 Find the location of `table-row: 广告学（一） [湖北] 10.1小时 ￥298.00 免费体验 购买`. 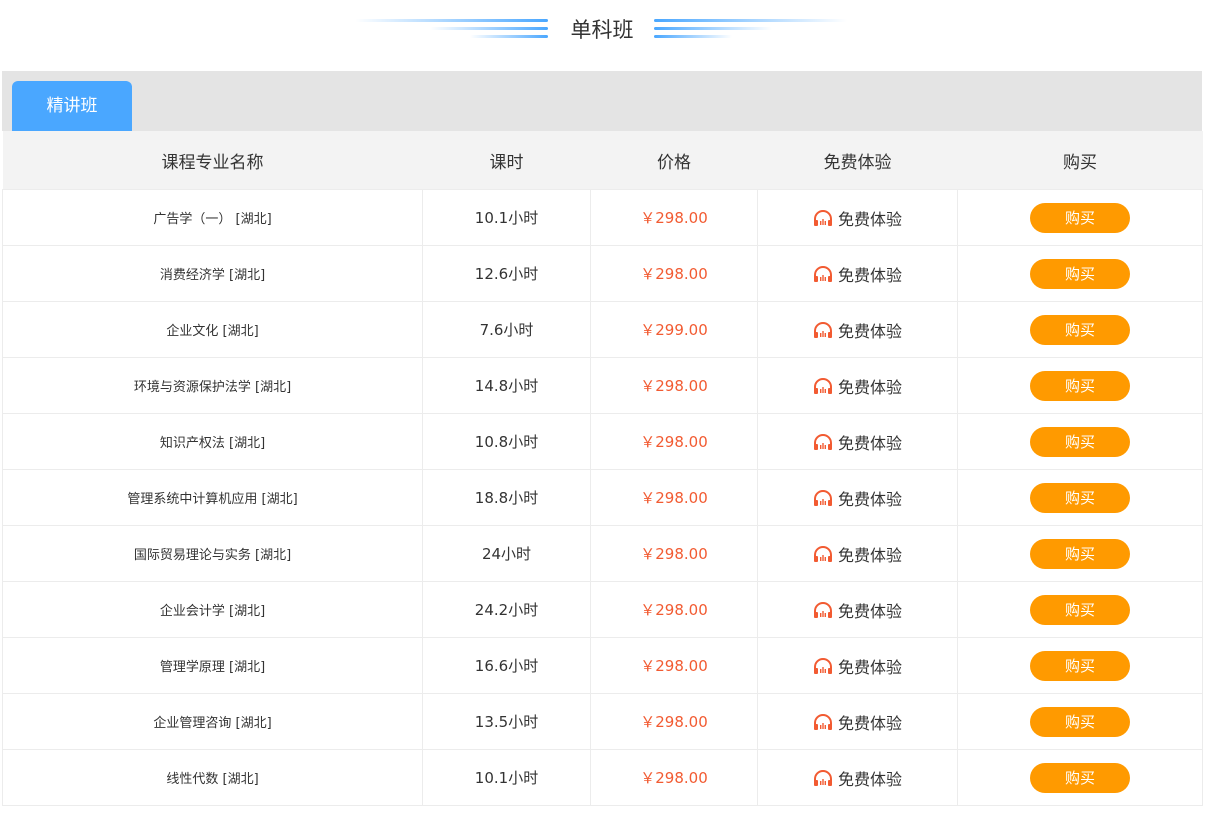

table-row: 广告学（一） [湖北] 10.1小时 ￥298.00 免费体验 购买 is located at coordinates (602, 217).